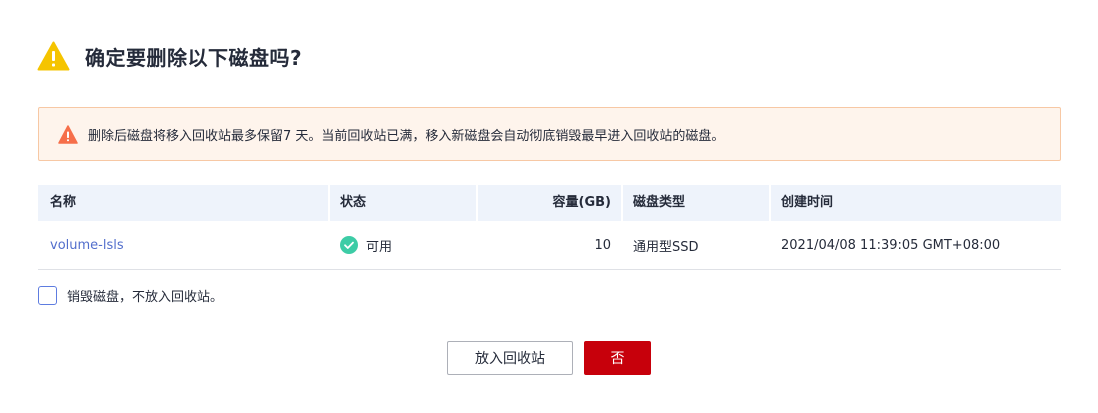 This screenshot has height=413, width=1098. What do you see at coordinates (63, 202) in the screenshot?
I see `column-header-name: 名称` at bounding box center [63, 202].